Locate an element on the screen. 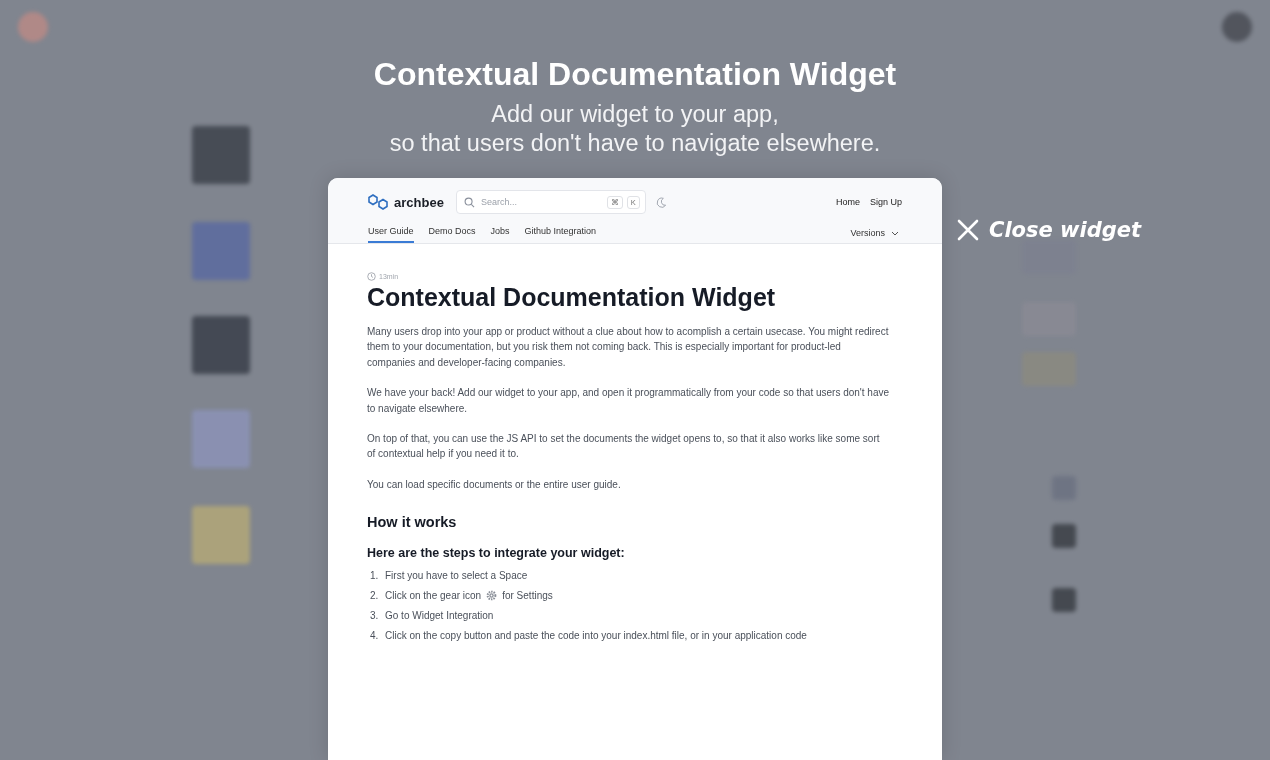 This screenshot has height=760, width=1270. article-title: Contextual Documentation Widget is located at coordinates (572, 297).